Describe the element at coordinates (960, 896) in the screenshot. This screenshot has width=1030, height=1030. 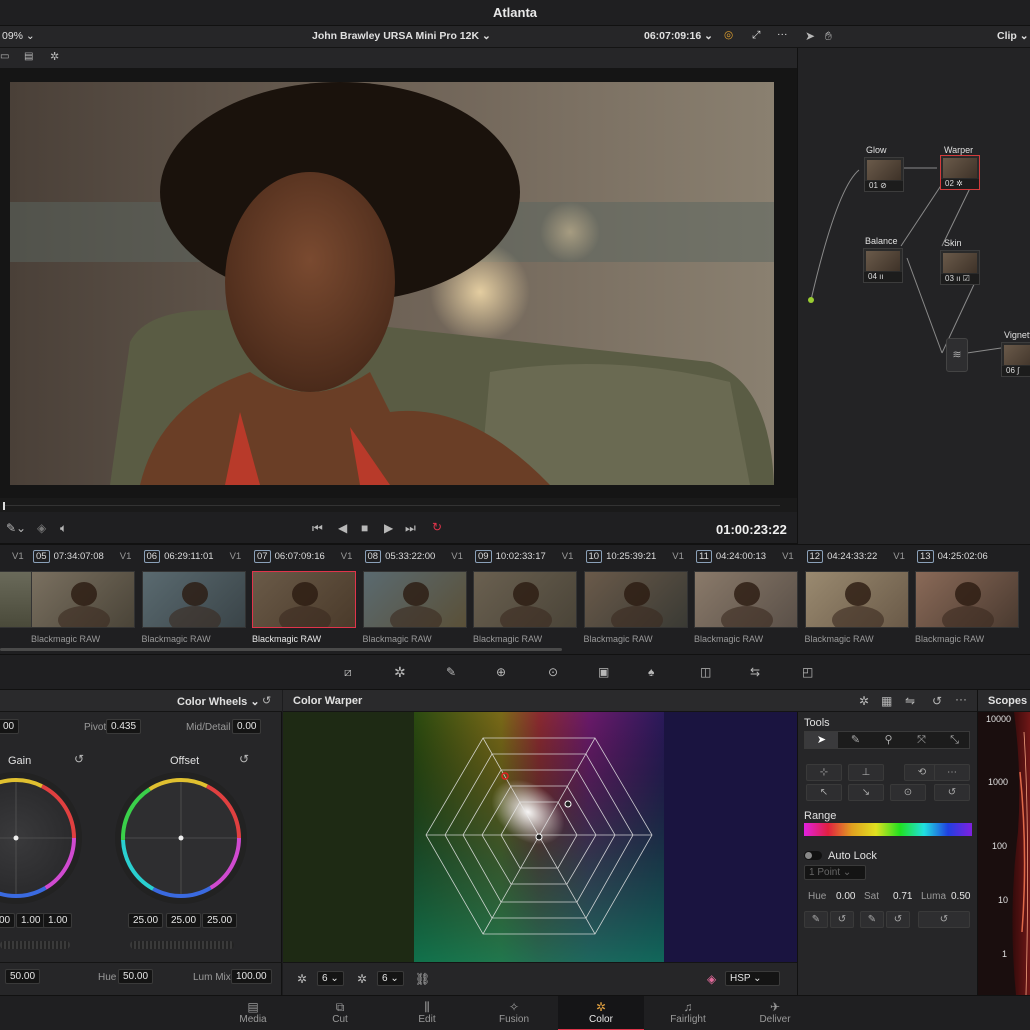
I see `tool-luma-value: 0.50` at that location.